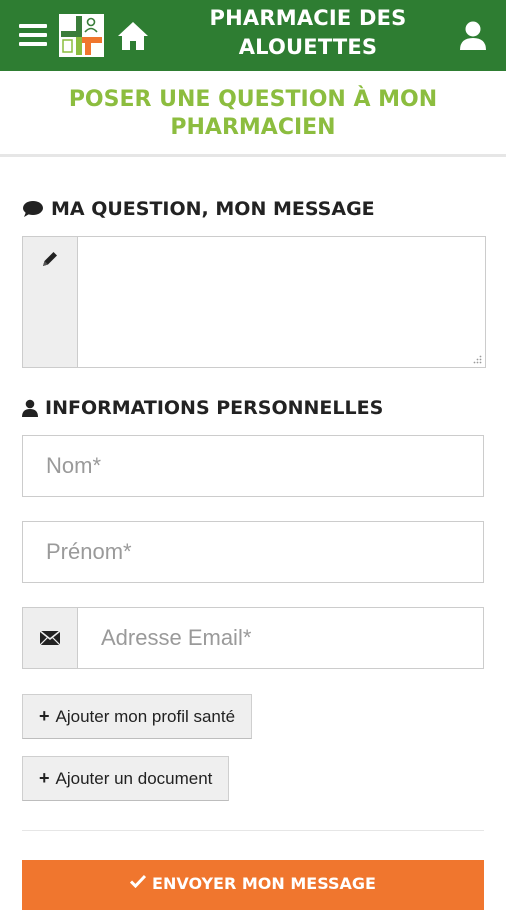  What do you see at coordinates (134, 778) in the screenshot?
I see `add-document-label: Ajouter un document` at bounding box center [134, 778].